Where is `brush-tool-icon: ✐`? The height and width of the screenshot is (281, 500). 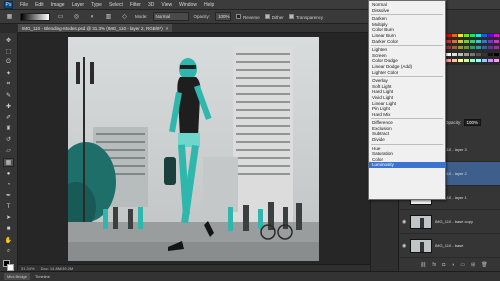
brush-tool-icon: ✐ is located at coordinates (8, 117).